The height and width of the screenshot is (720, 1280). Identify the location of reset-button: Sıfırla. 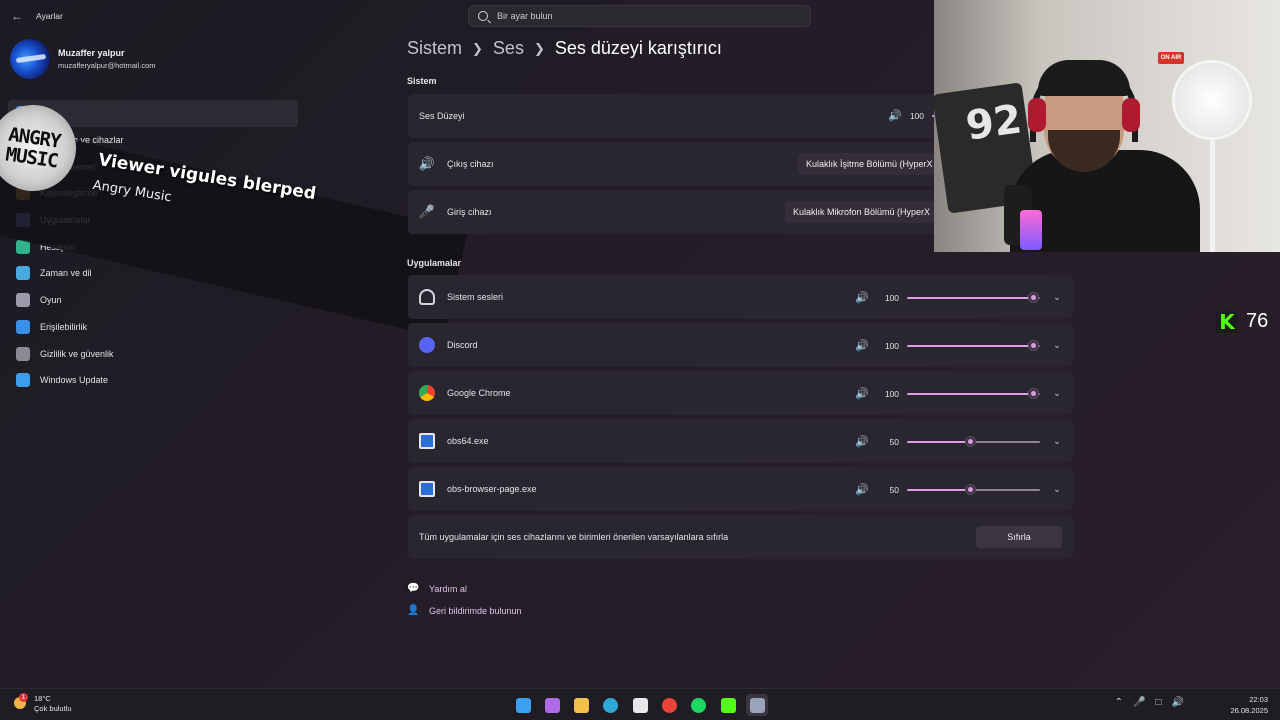
(1019, 537).